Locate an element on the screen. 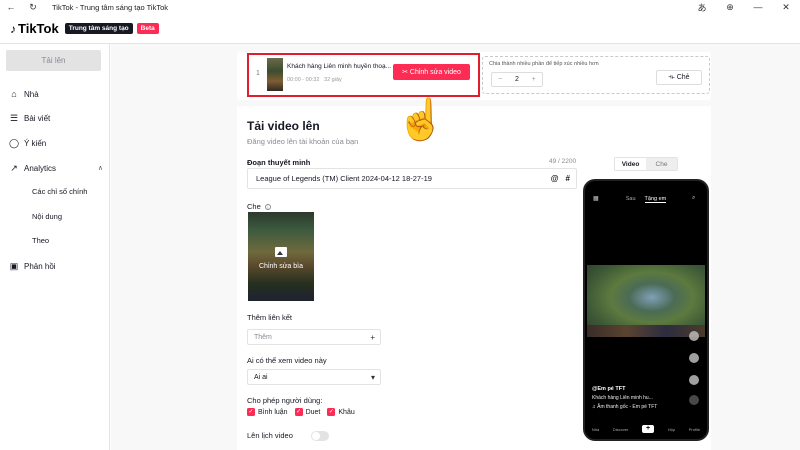  minus-icon: − is located at coordinates (500, 79).